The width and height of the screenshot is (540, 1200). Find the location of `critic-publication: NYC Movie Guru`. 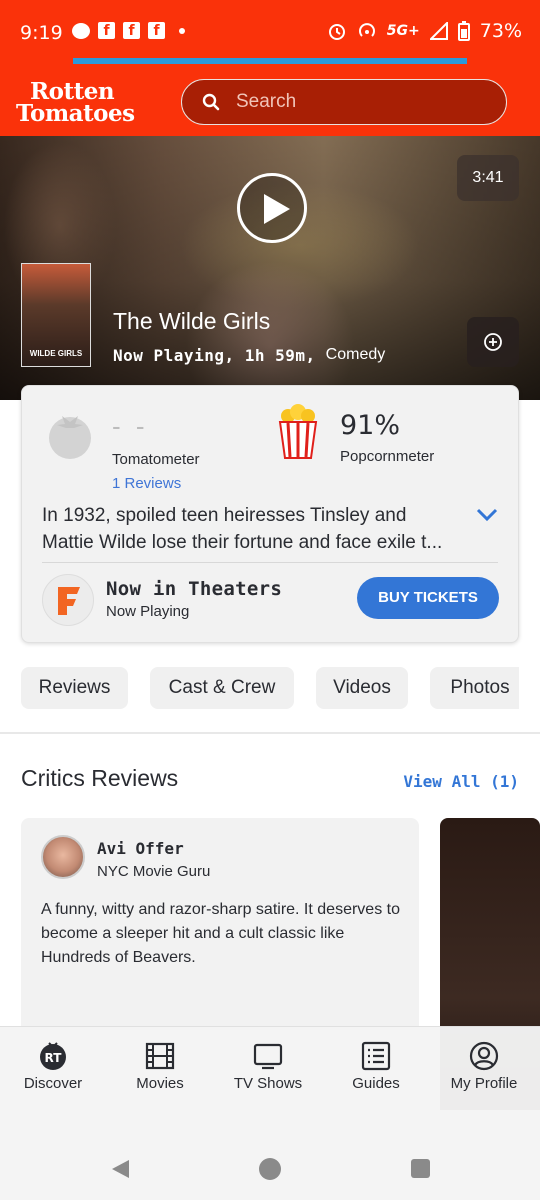

critic-publication: NYC Movie Guru is located at coordinates (154, 871).